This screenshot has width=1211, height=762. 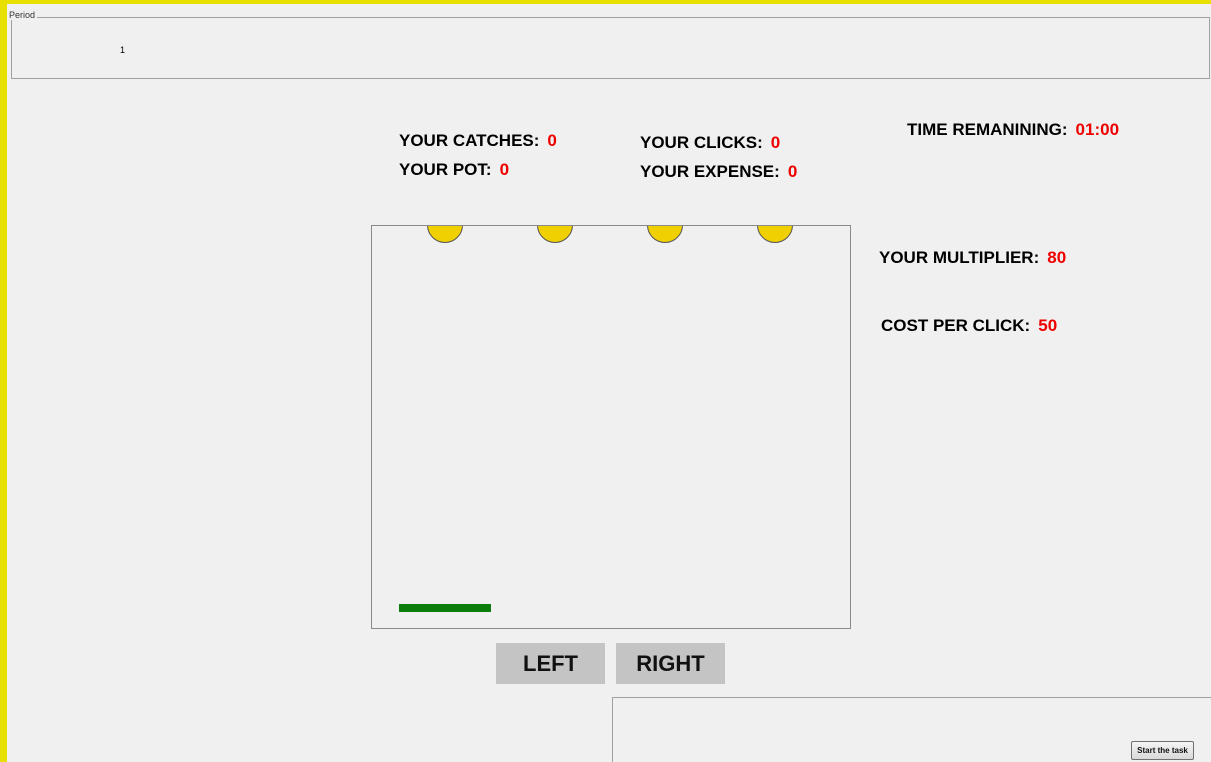 I want to click on expense-value: 0, so click(x=792, y=171).